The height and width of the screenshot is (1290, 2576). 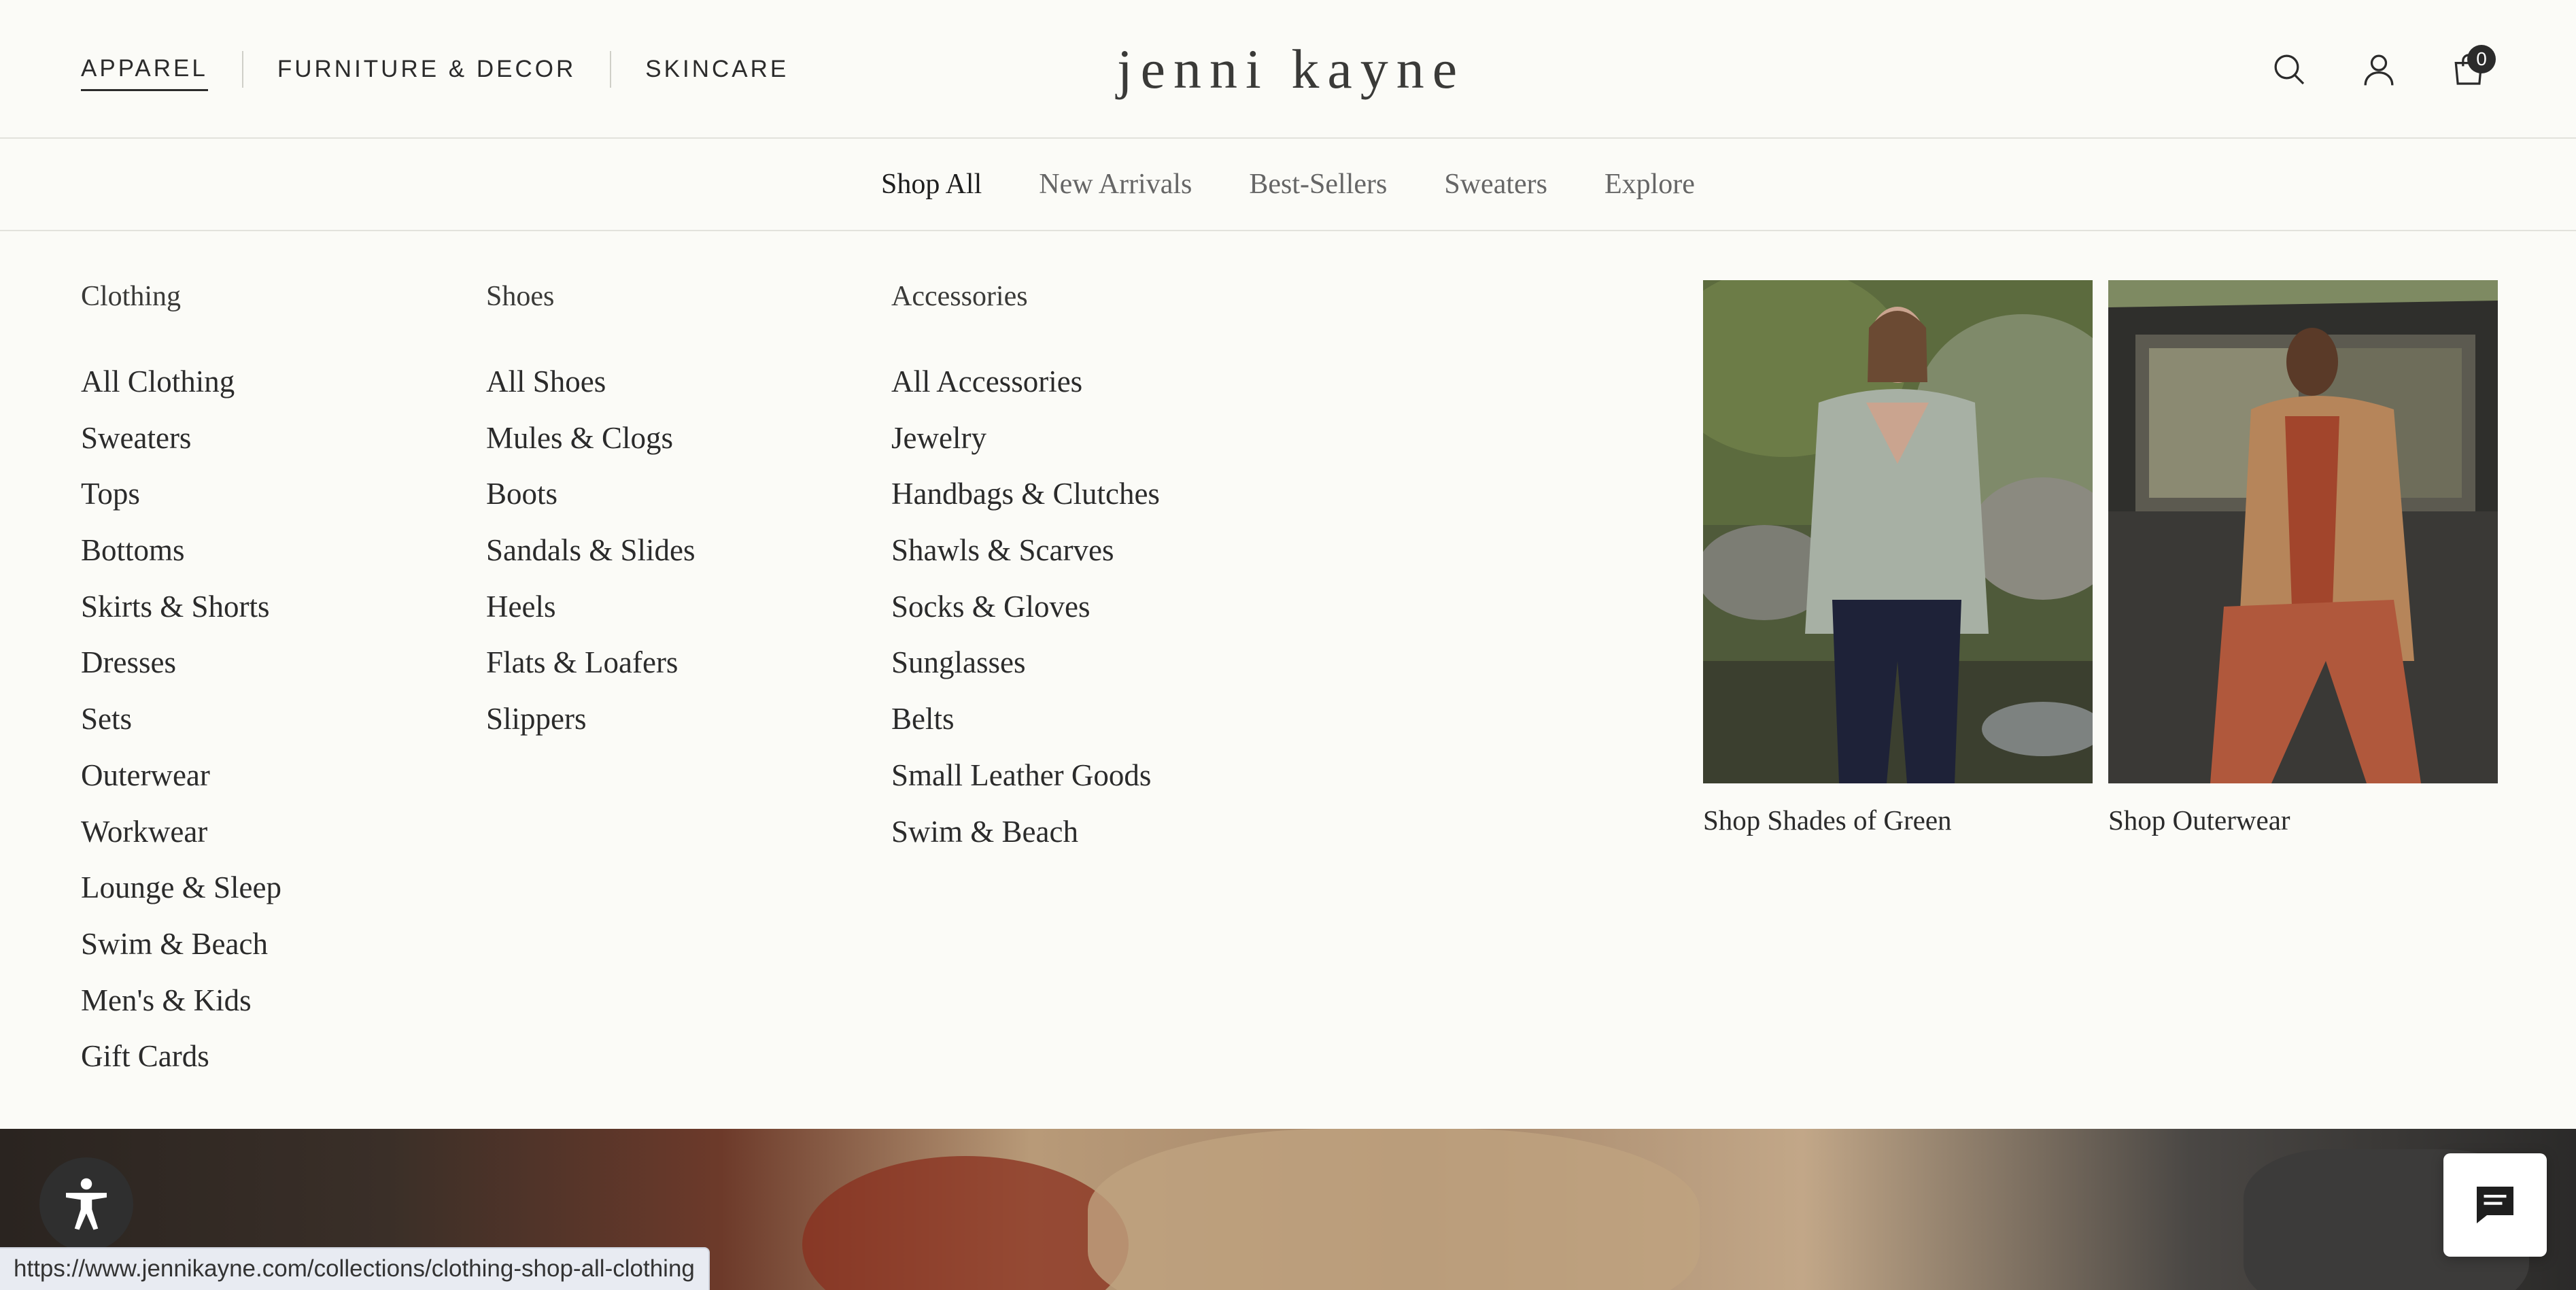 What do you see at coordinates (590, 382) in the screenshot?
I see `menu-link-all-shoes: All Shoes` at bounding box center [590, 382].